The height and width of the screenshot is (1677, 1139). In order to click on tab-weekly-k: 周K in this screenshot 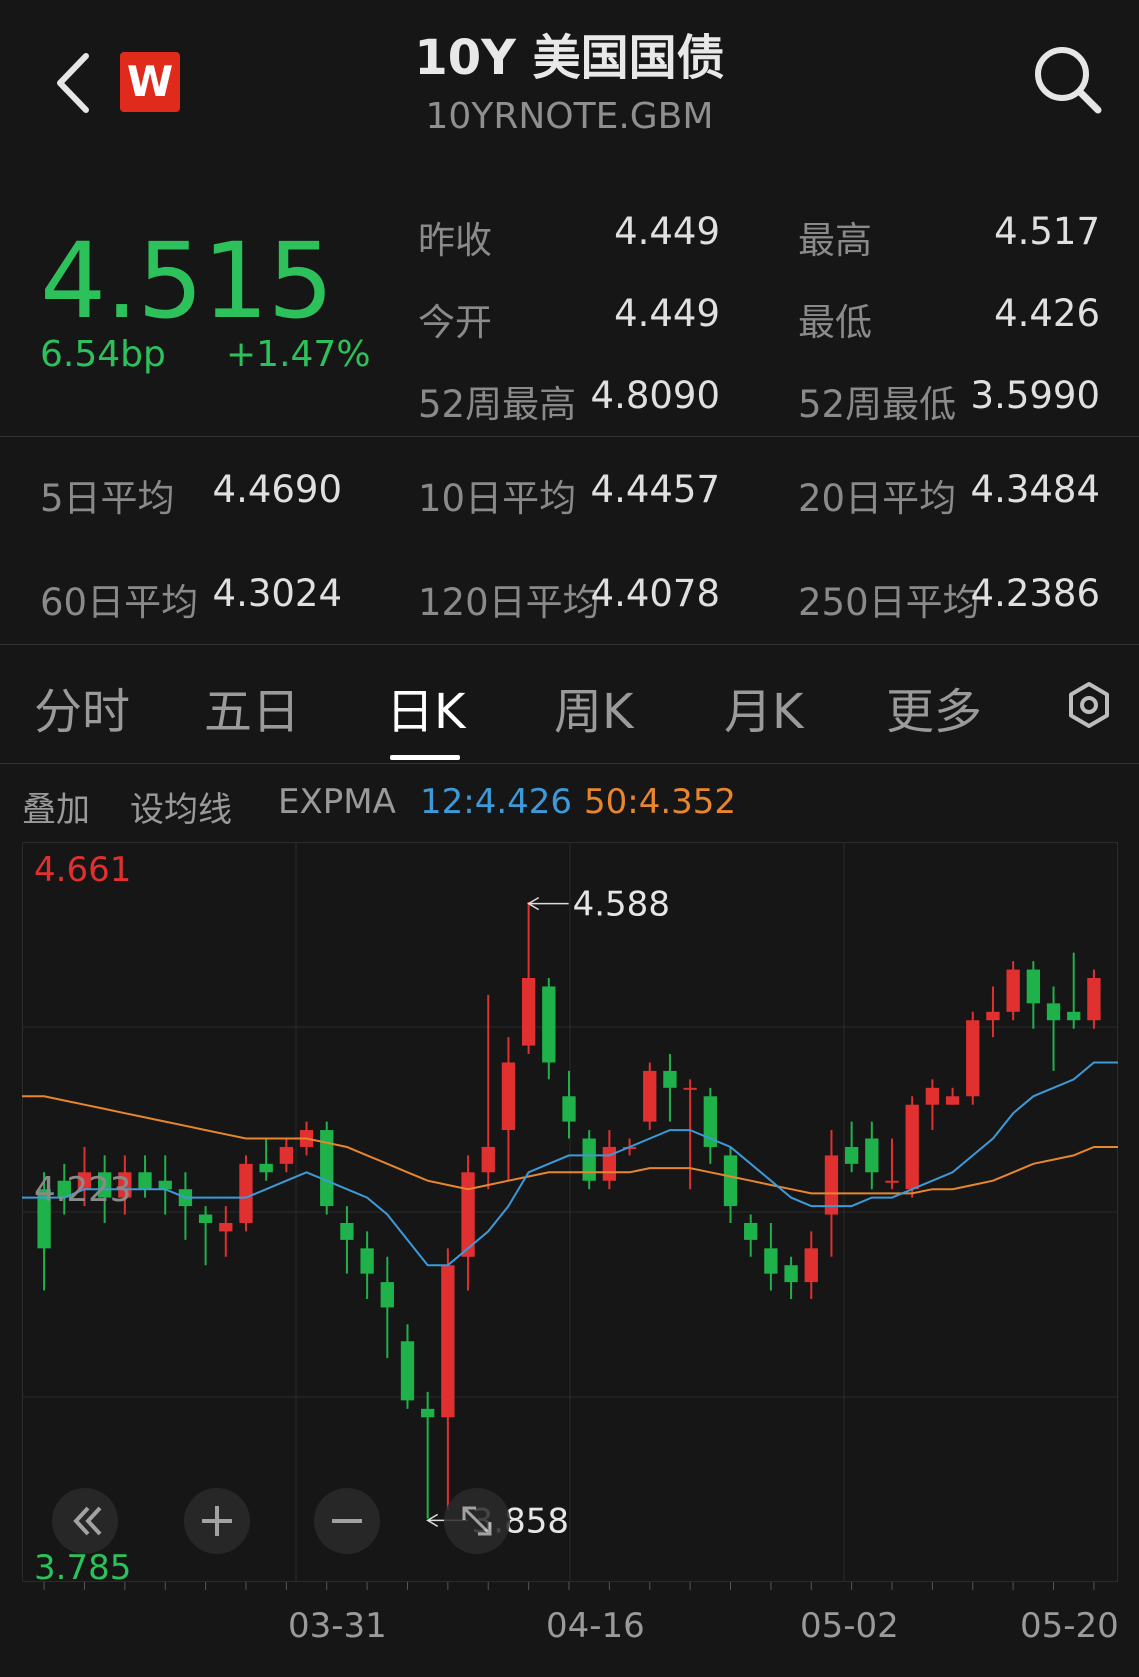, I will do `click(593, 707)`.